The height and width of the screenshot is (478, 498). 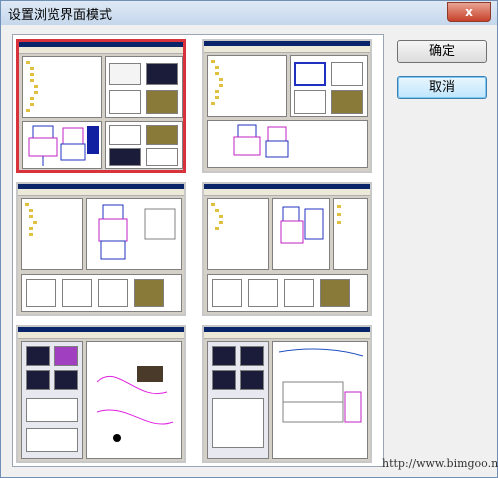 What do you see at coordinates (442, 51) in the screenshot?
I see `ok-button: 确定` at bounding box center [442, 51].